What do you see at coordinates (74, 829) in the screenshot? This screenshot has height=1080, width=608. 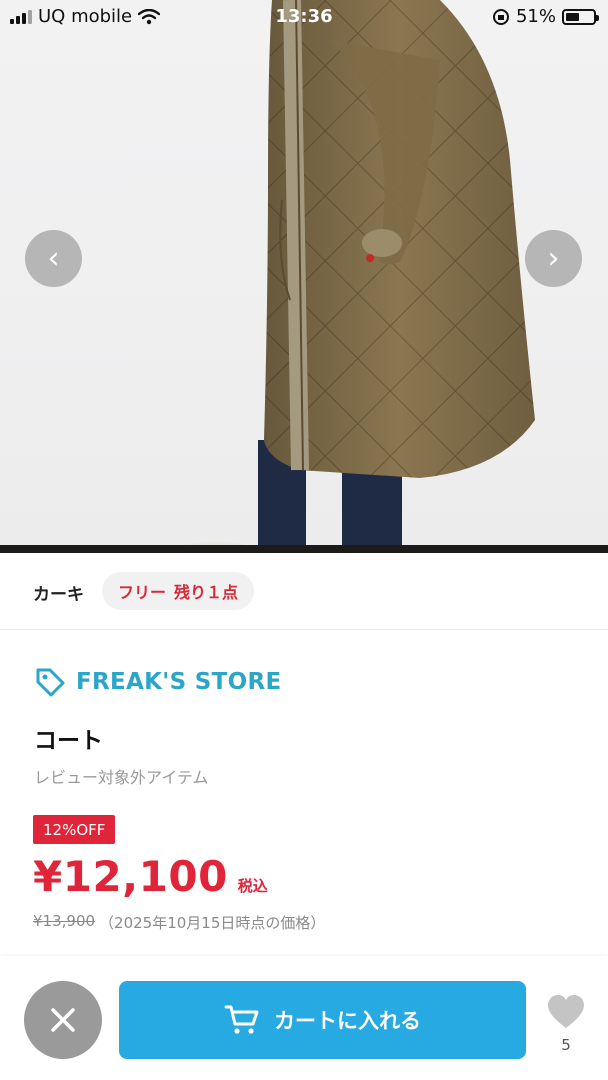 I see `discount-badge: 12%OFF` at bounding box center [74, 829].